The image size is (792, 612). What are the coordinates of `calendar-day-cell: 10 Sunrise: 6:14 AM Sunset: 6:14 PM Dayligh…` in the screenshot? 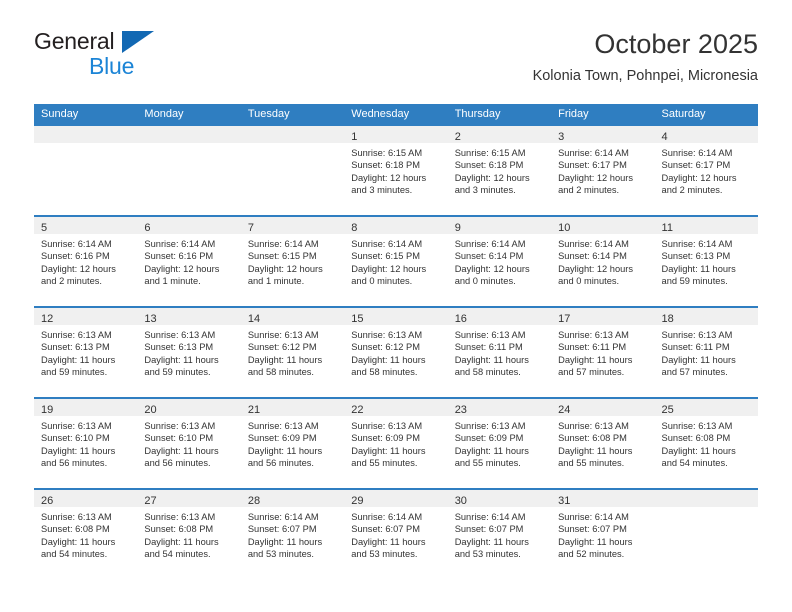 It's located at (603, 261).